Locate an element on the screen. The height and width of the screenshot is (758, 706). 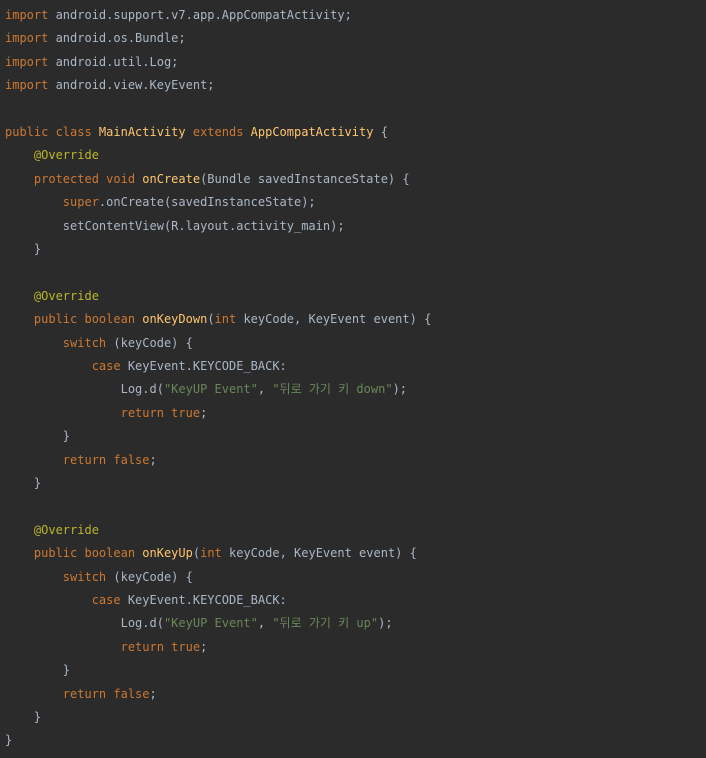
code-line: import android.os.Bundle; is located at coordinates (95, 38).